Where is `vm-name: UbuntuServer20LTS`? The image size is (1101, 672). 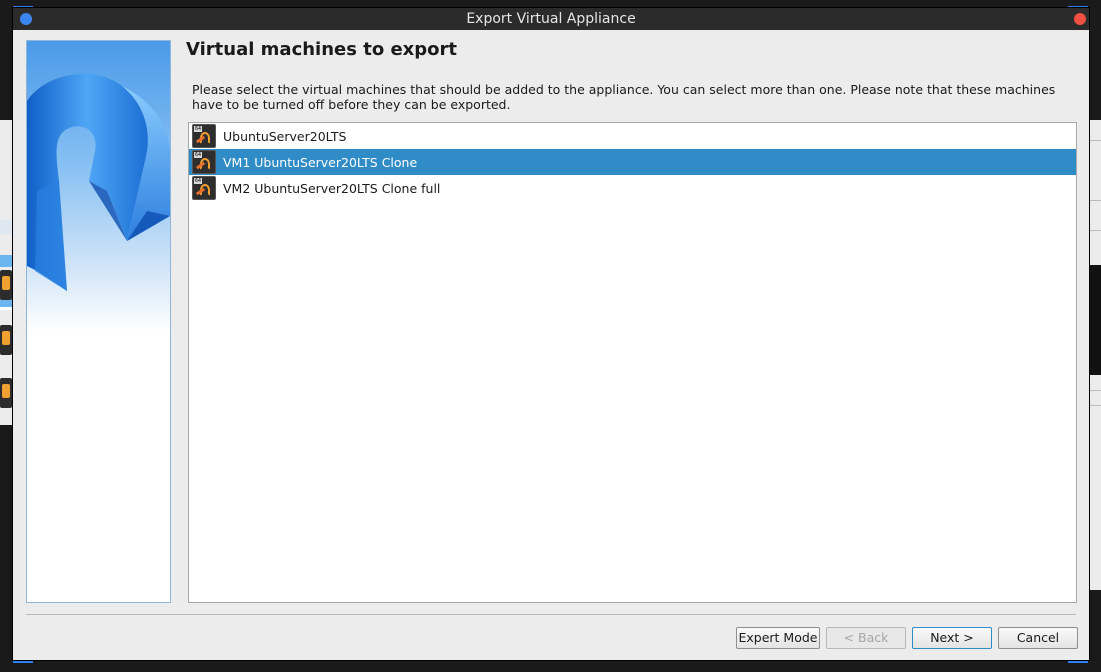
vm-name: UbuntuServer20LTS is located at coordinates (285, 136).